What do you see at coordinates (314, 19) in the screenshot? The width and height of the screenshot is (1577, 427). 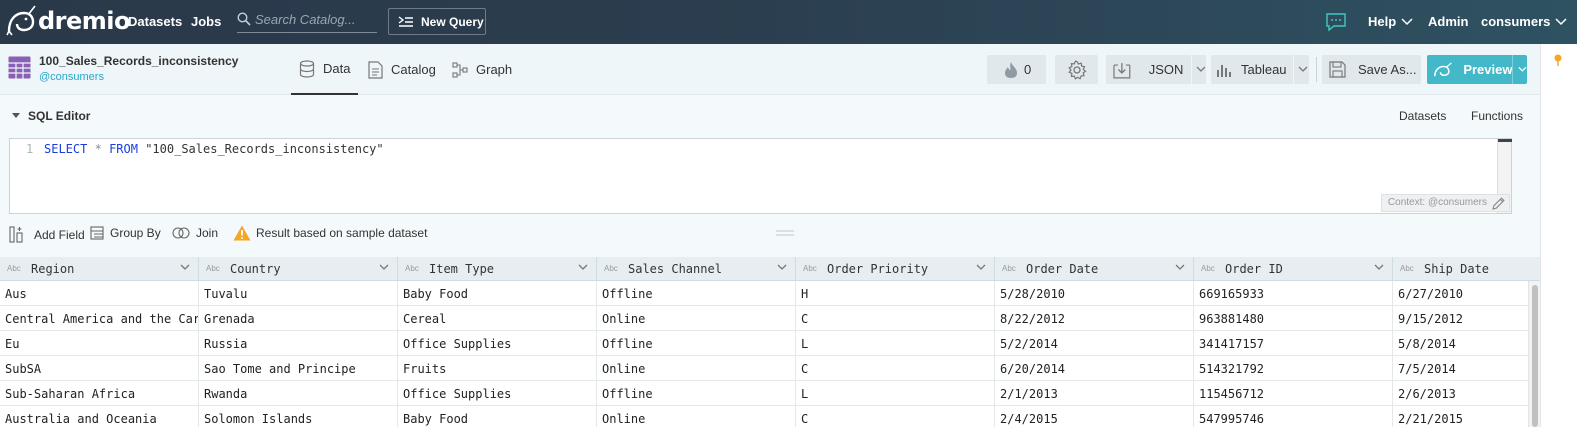 I see `search-input` at bounding box center [314, 19].